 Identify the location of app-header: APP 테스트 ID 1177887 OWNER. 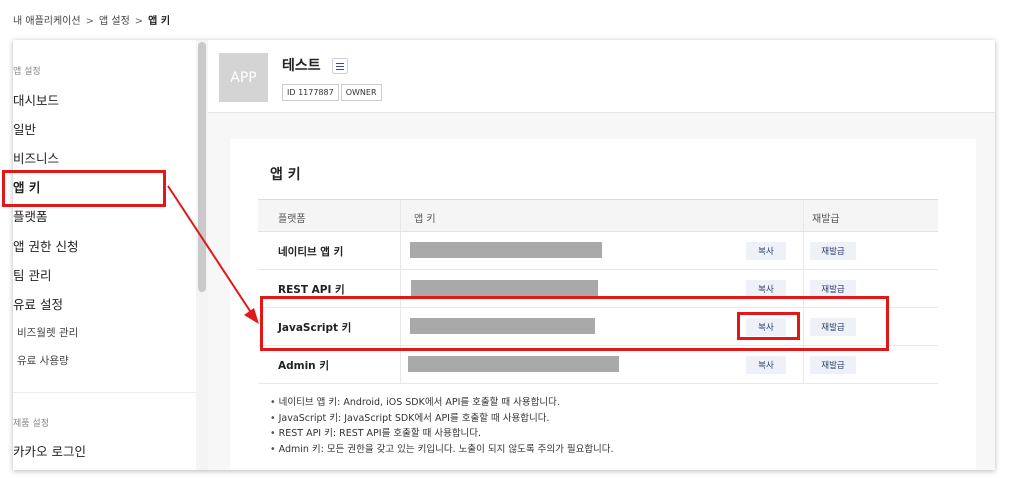
(601, 76).